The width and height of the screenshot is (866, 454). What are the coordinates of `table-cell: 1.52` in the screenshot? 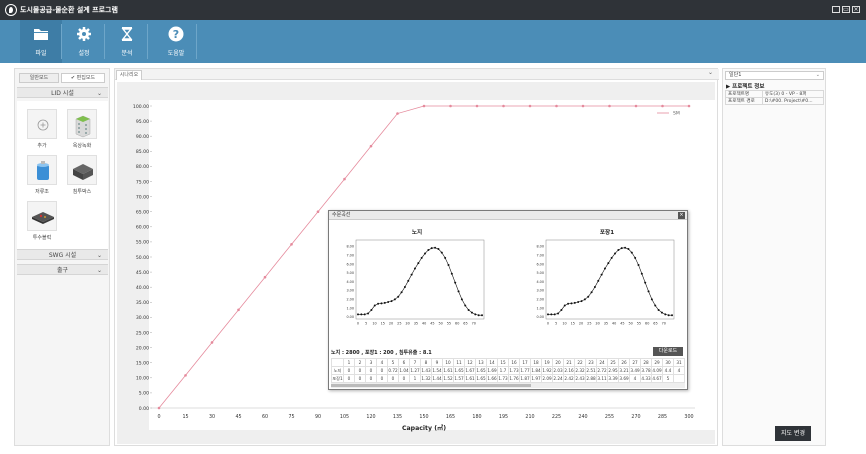 It's located at (448, 378).